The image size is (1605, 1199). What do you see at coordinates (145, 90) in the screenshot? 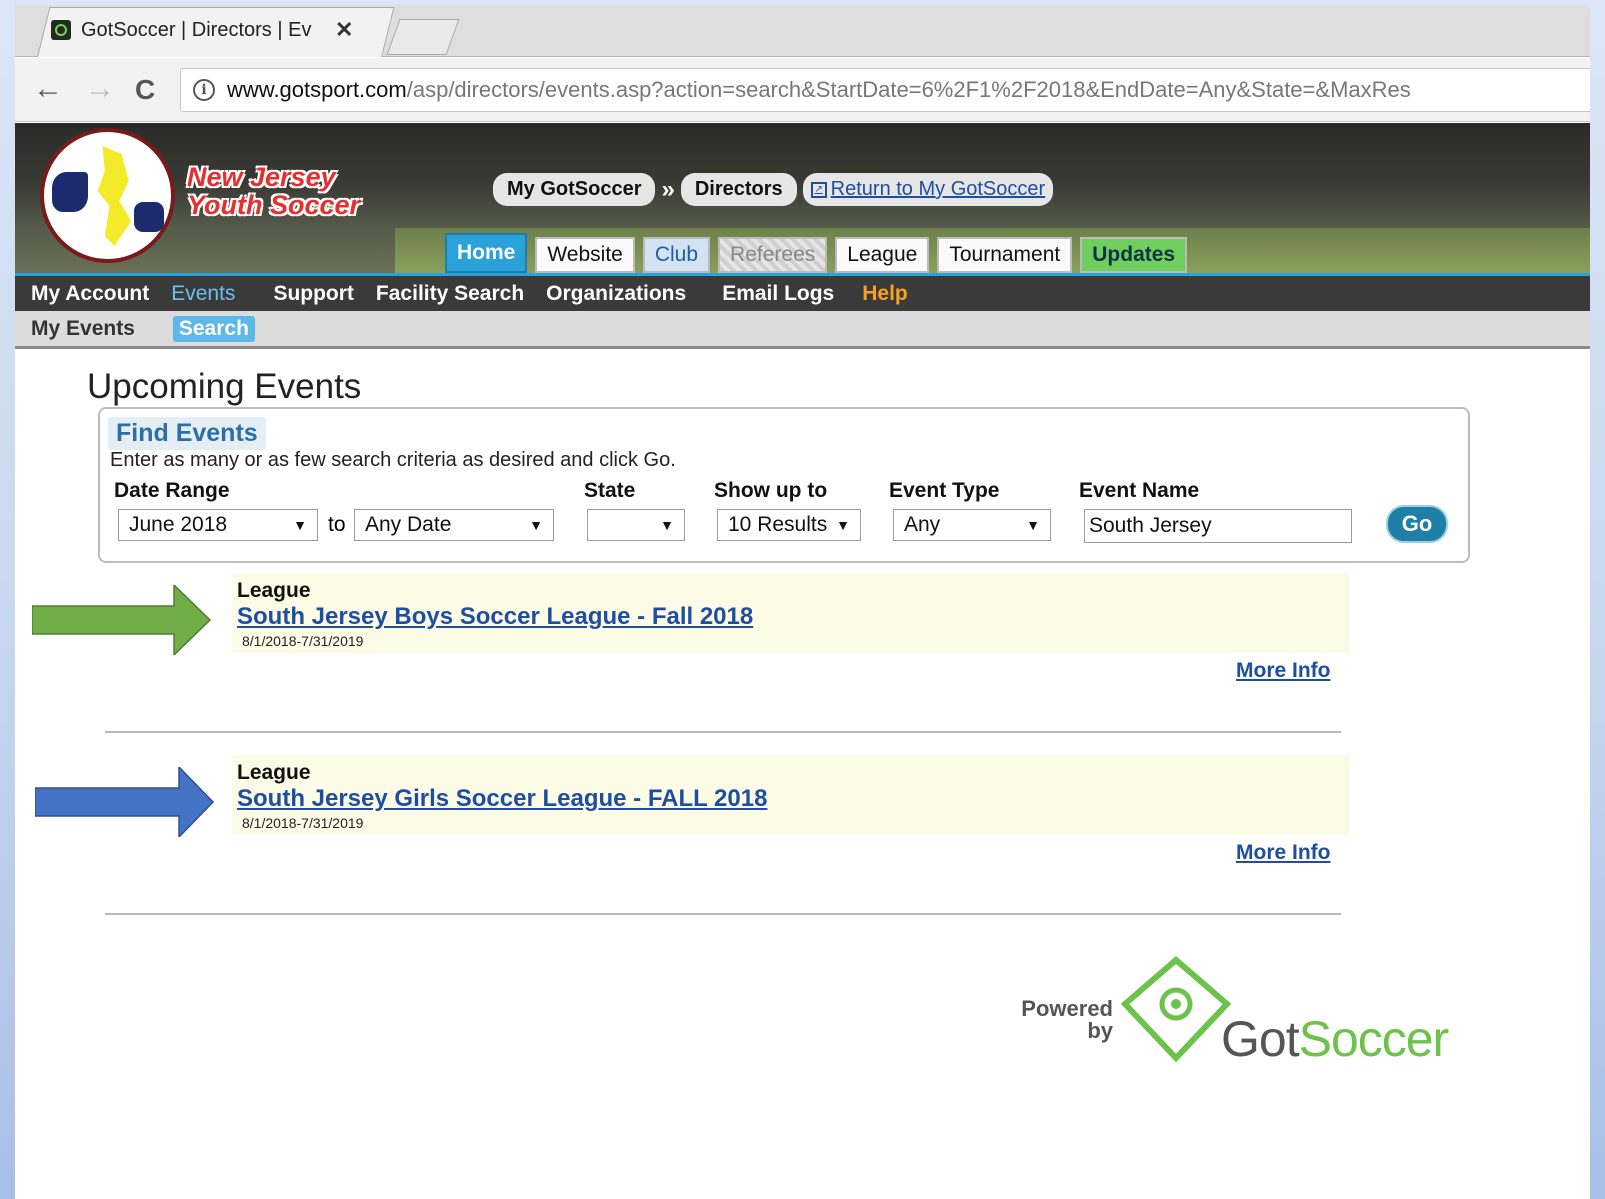
I see `reload-icon: C` at bounding box center [145, 90].